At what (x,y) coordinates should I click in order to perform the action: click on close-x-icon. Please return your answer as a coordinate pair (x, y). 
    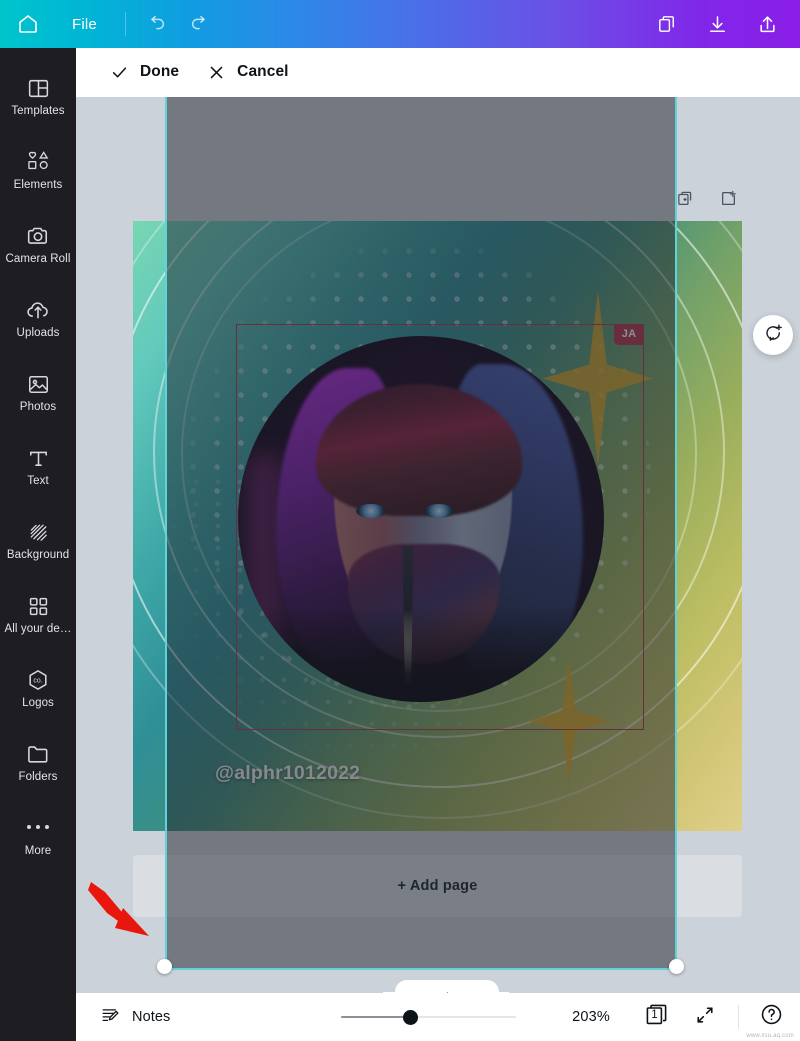
    Looking at the image, I should click on (216, 72).